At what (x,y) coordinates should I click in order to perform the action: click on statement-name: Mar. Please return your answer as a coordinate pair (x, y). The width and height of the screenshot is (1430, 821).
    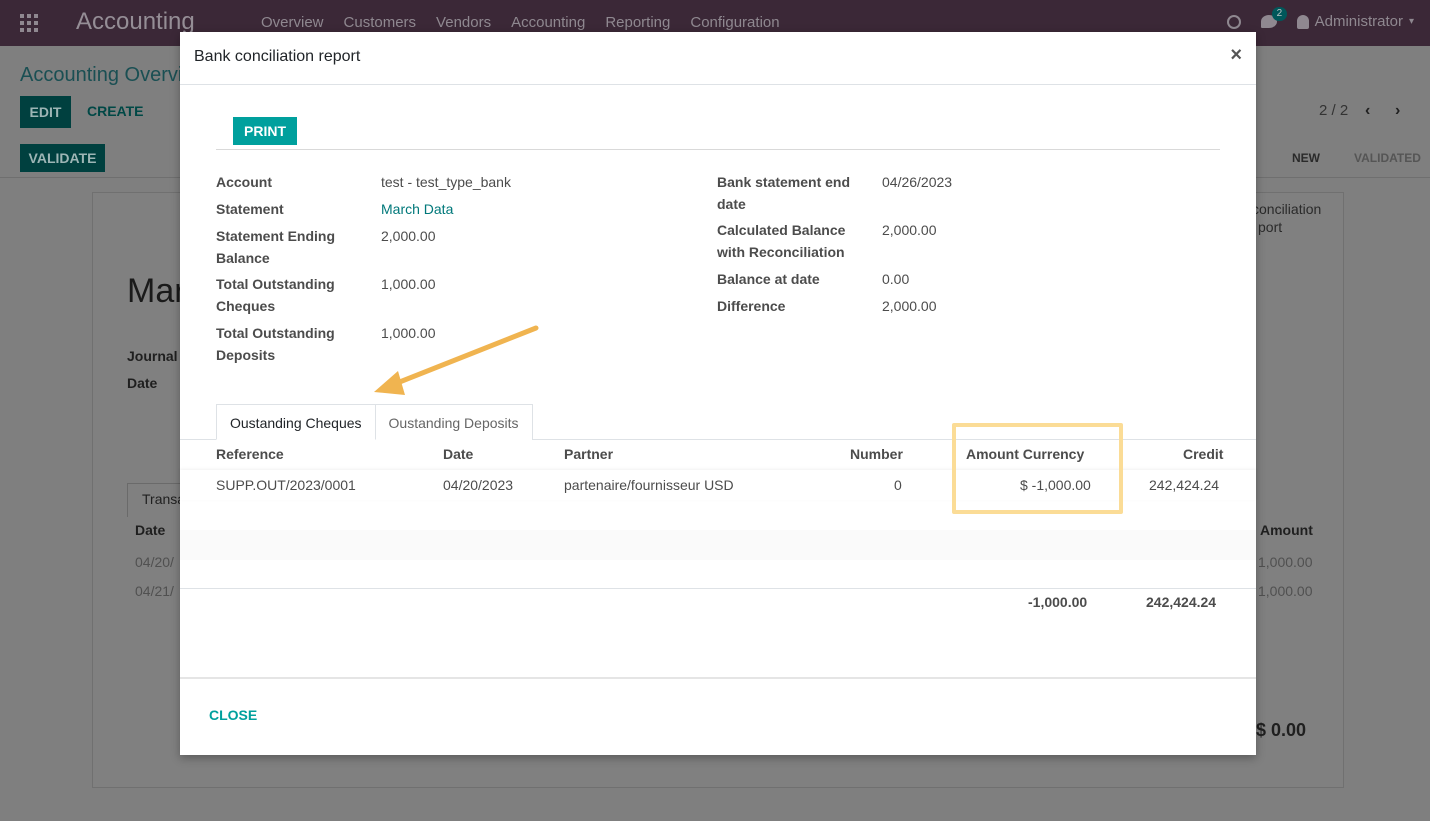
    Looking at the image, I should click on (156, 291).